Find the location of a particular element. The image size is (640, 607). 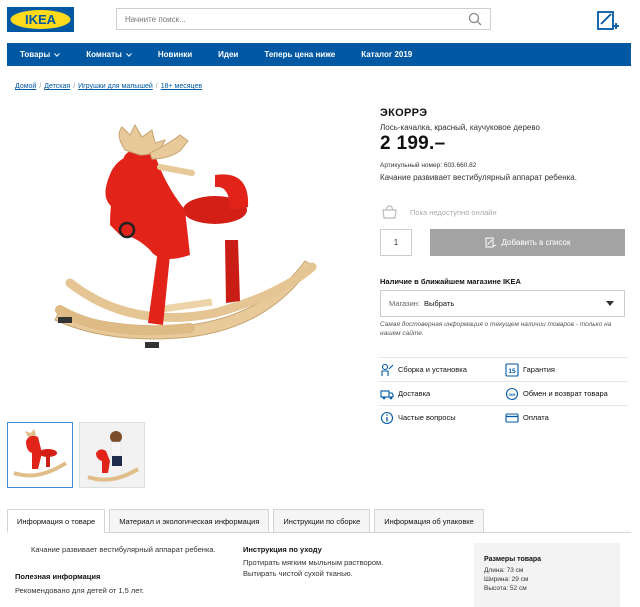

tab-product-info: Информация о товаре is located at coordinates (56, 521).